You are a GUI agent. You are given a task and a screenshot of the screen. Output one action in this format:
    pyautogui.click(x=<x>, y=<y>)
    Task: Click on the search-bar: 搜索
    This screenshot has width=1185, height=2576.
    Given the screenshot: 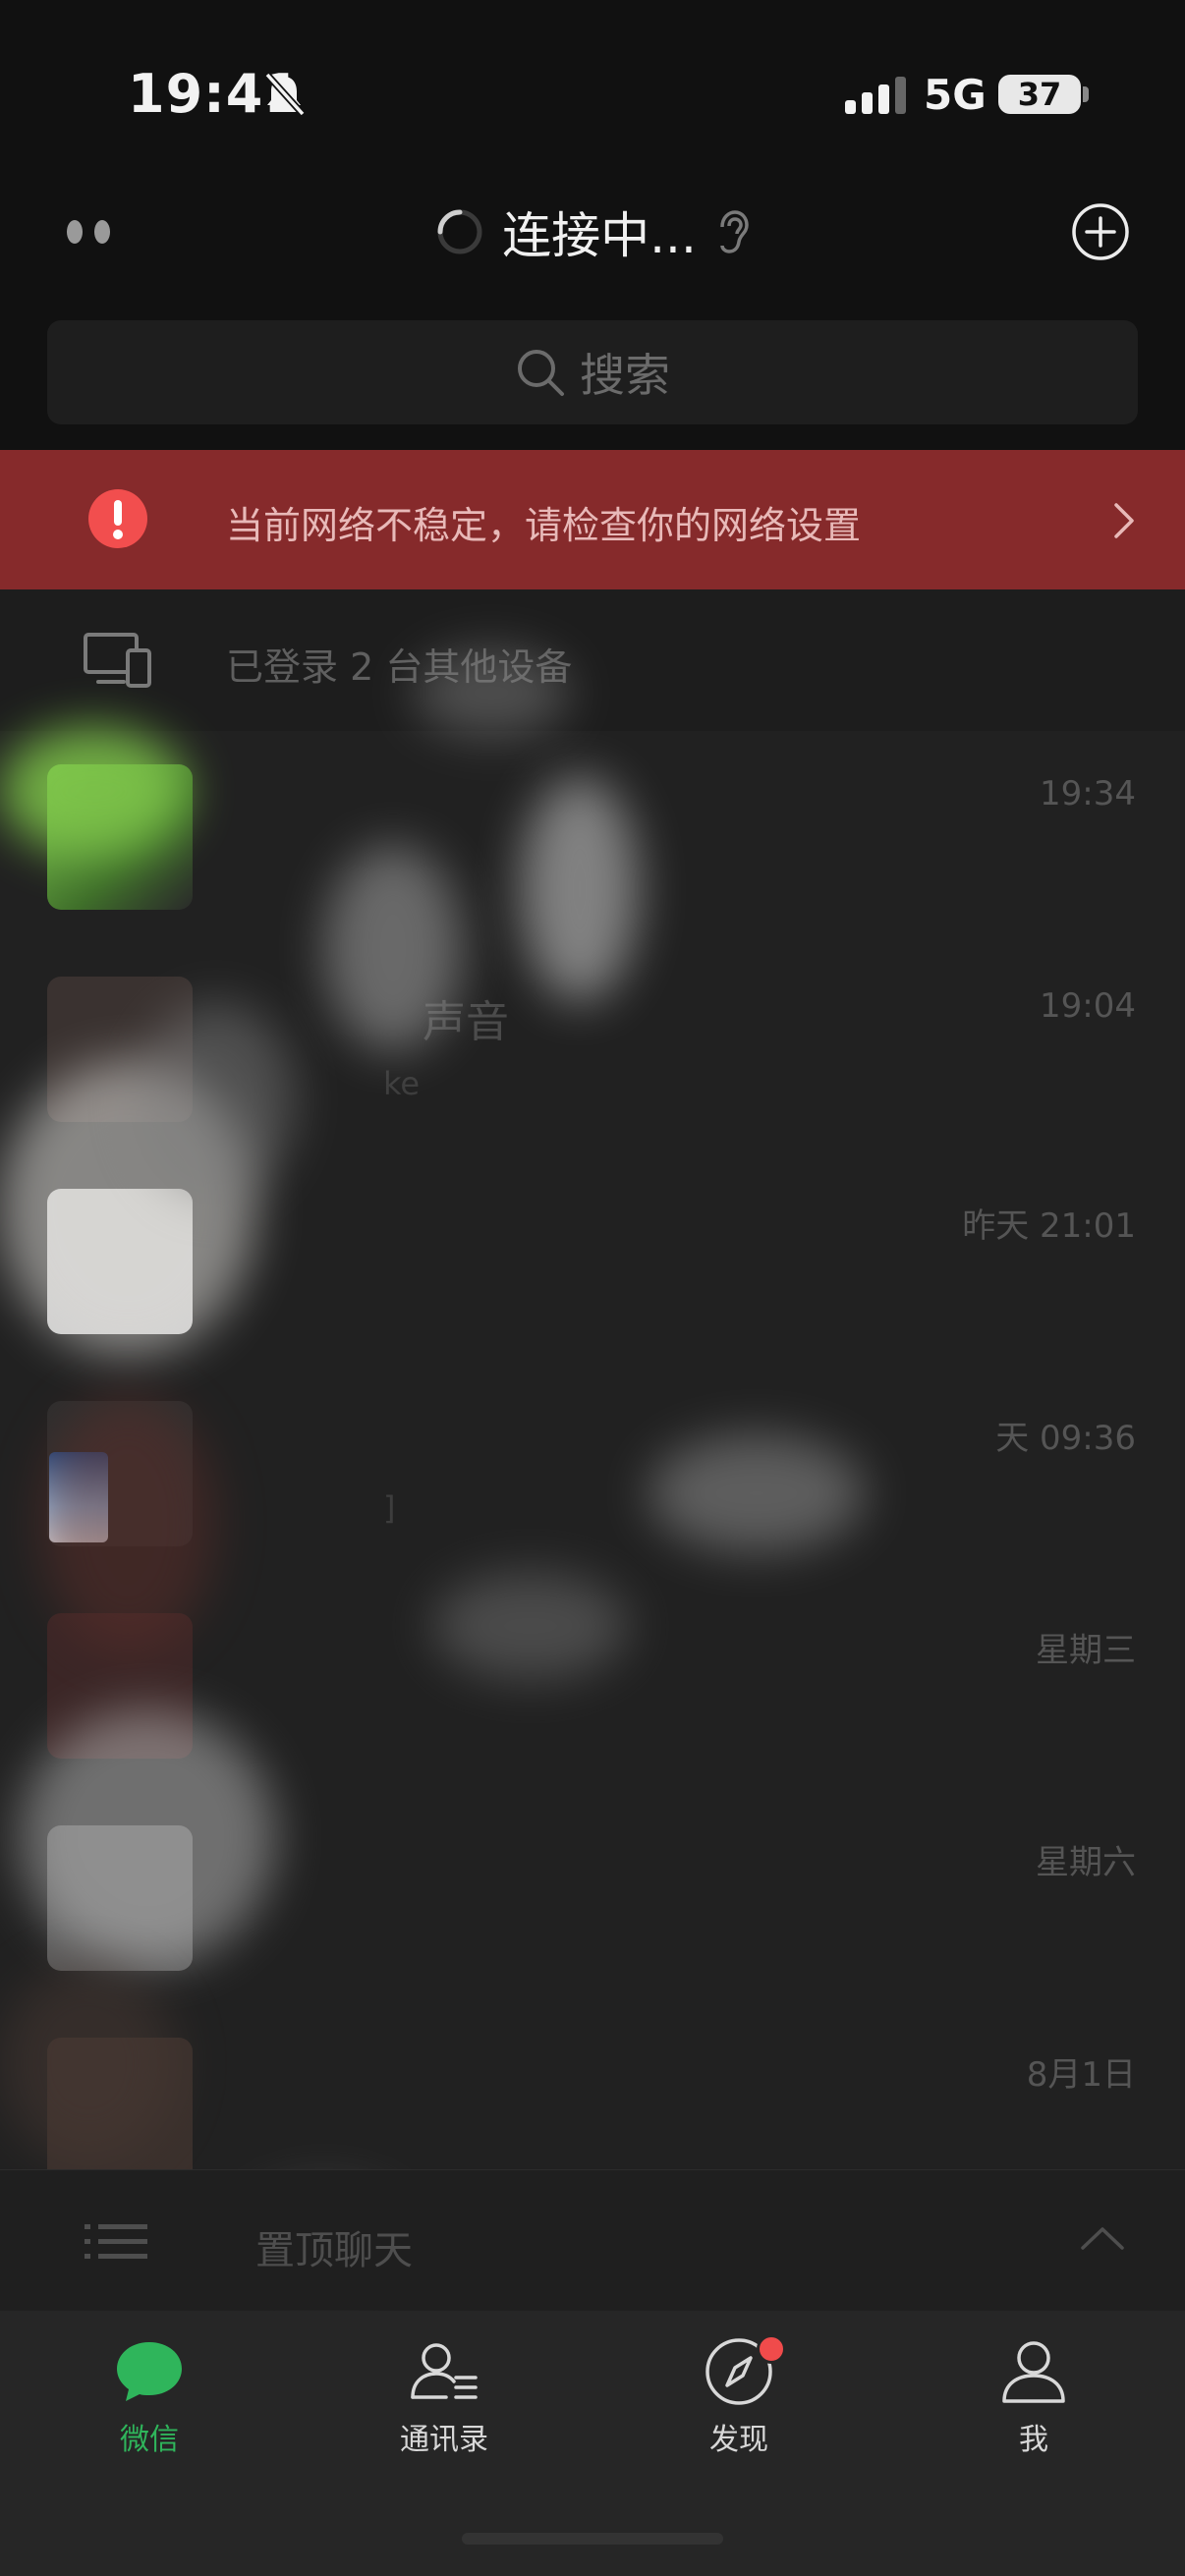 What is the action you would take?
    pyautogui.click(x=592, y=372)
    